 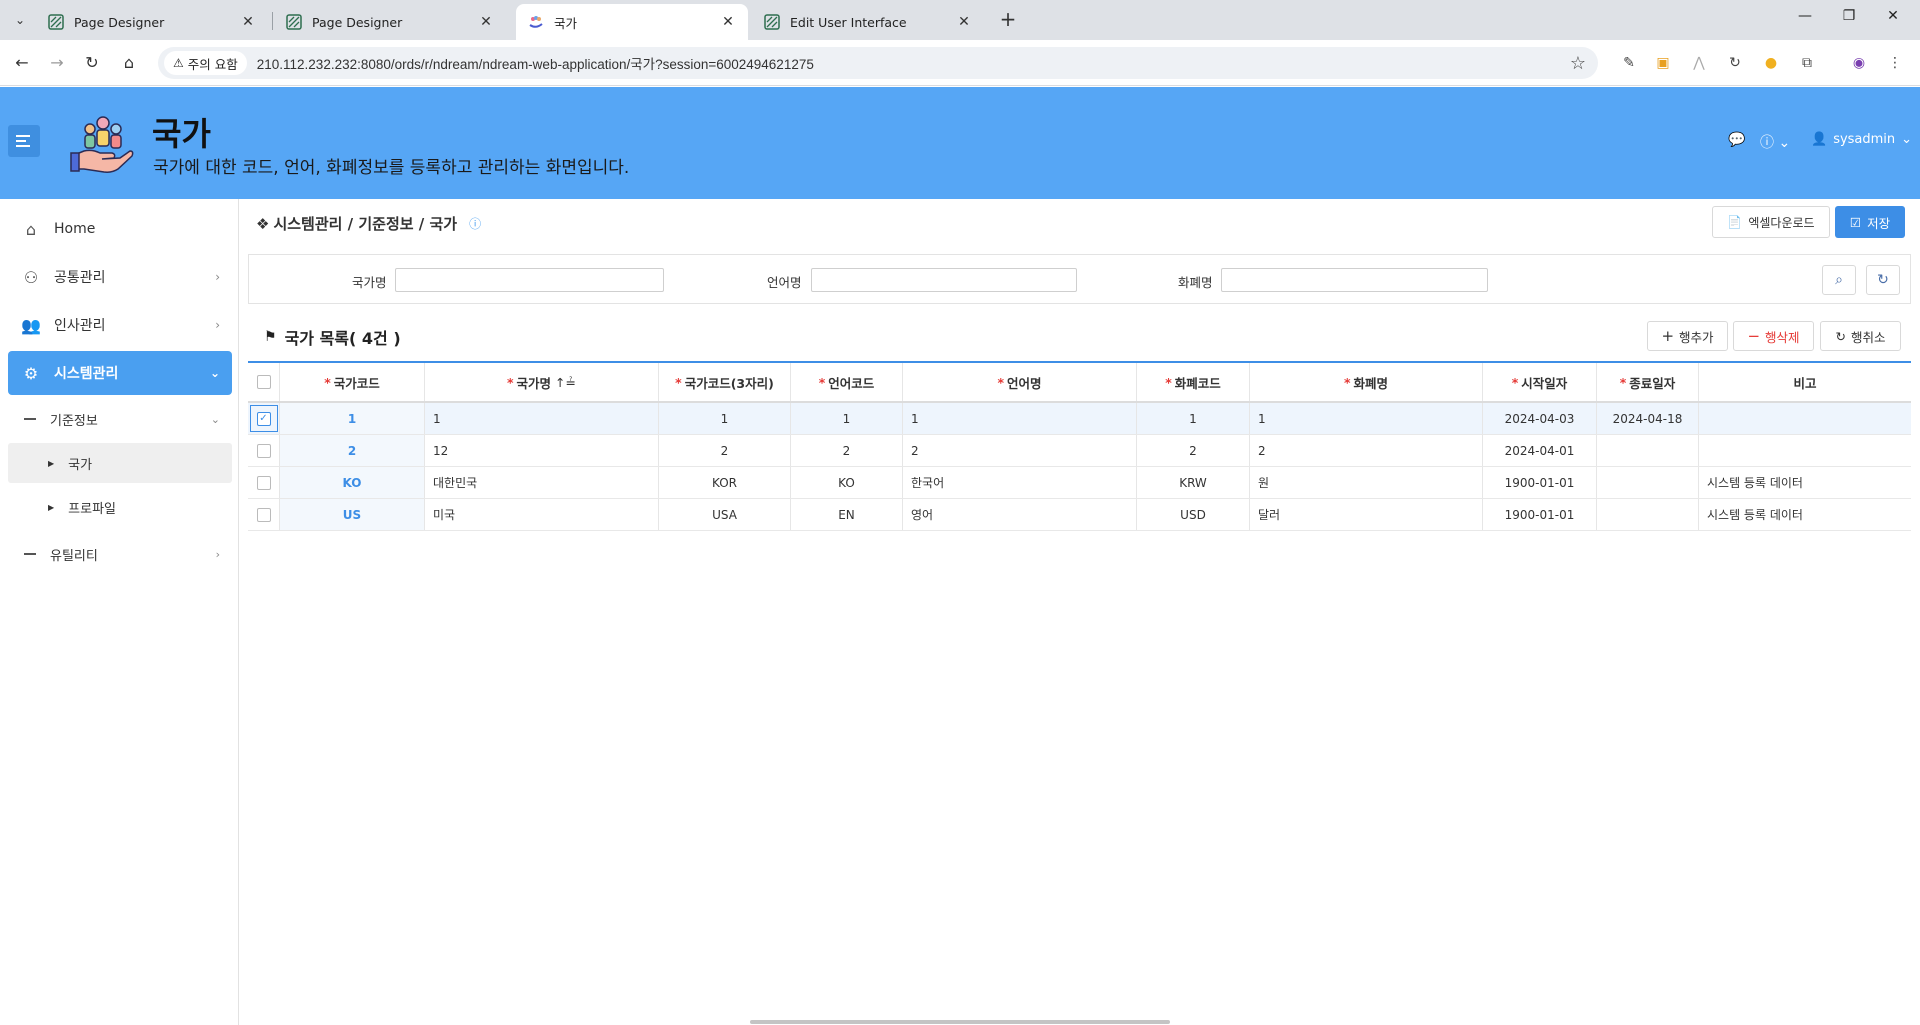 What do you see at coordinates (1020, 450) in the screenshot?
I see `cell-language-name: 2` at bounding box center [1020, 450].